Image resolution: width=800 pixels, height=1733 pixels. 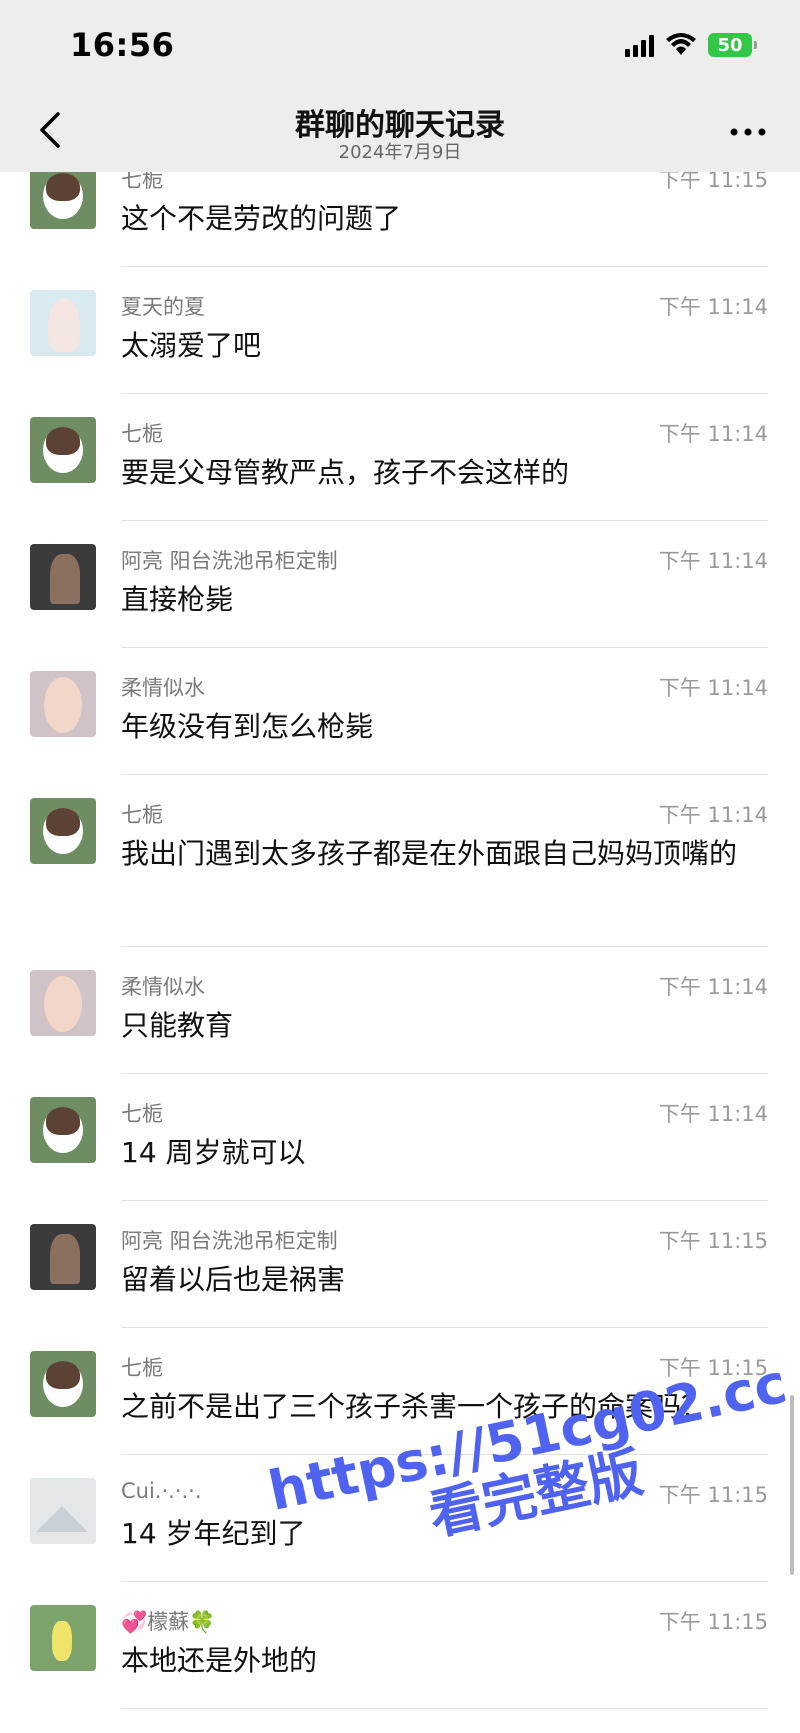 What do you see at coordinates (681, 44) in the screenshot?
I see `wifi-icon` at bounding box center [681, 44].